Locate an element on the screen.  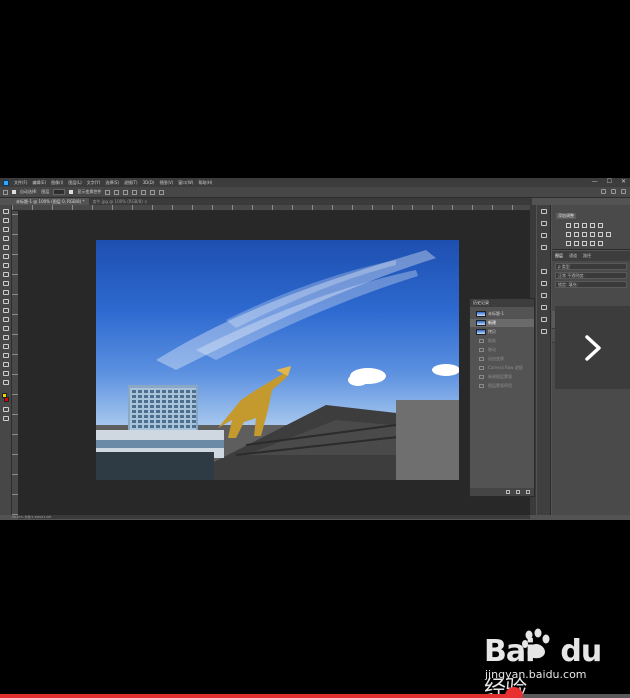
eyedropper-tool-icon is located at coordinates (6, 256).